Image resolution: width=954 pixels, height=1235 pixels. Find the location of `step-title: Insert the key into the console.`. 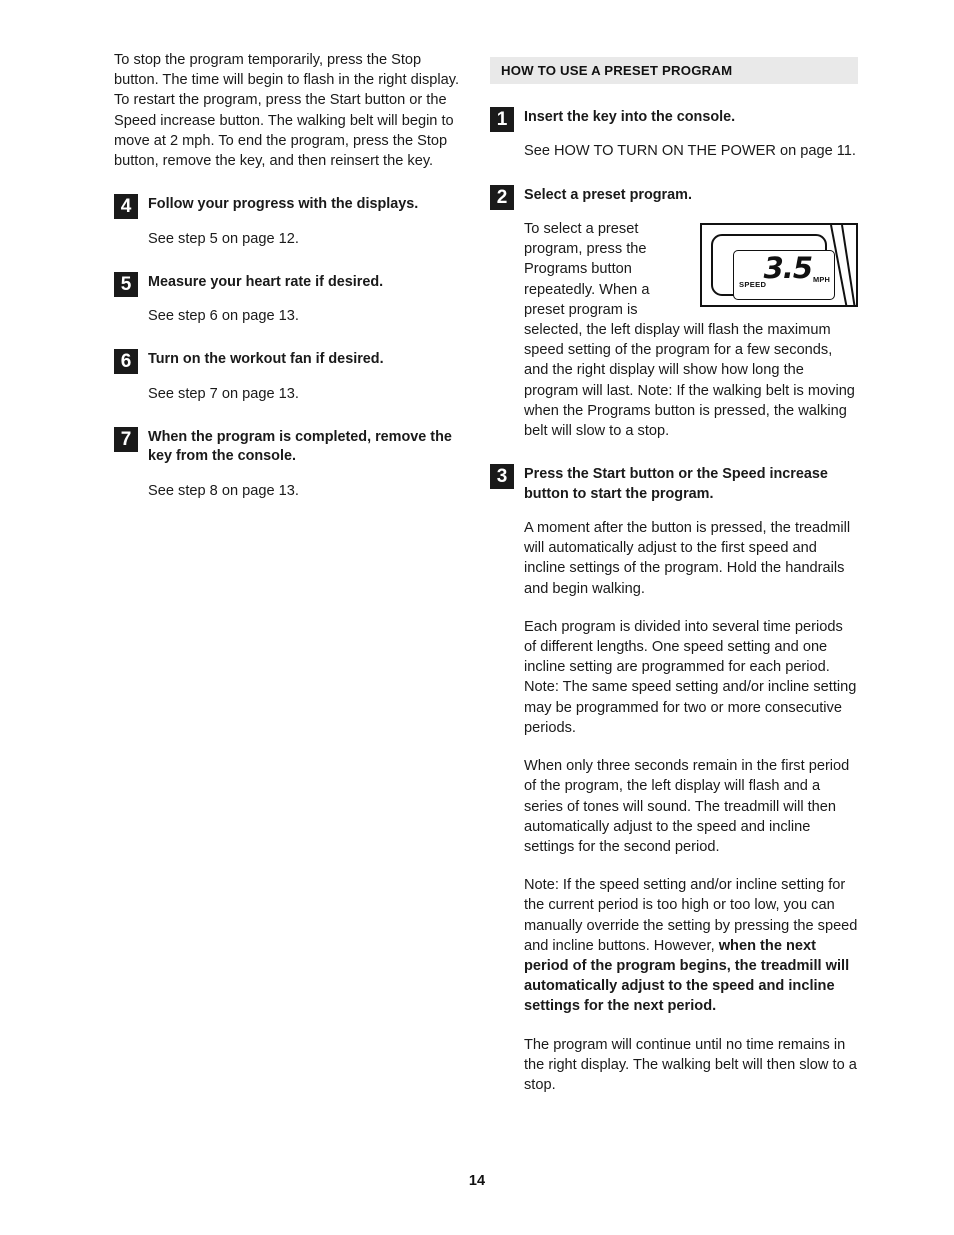

step-title: Insert the key into the console. is located at coordinates (630, 117).